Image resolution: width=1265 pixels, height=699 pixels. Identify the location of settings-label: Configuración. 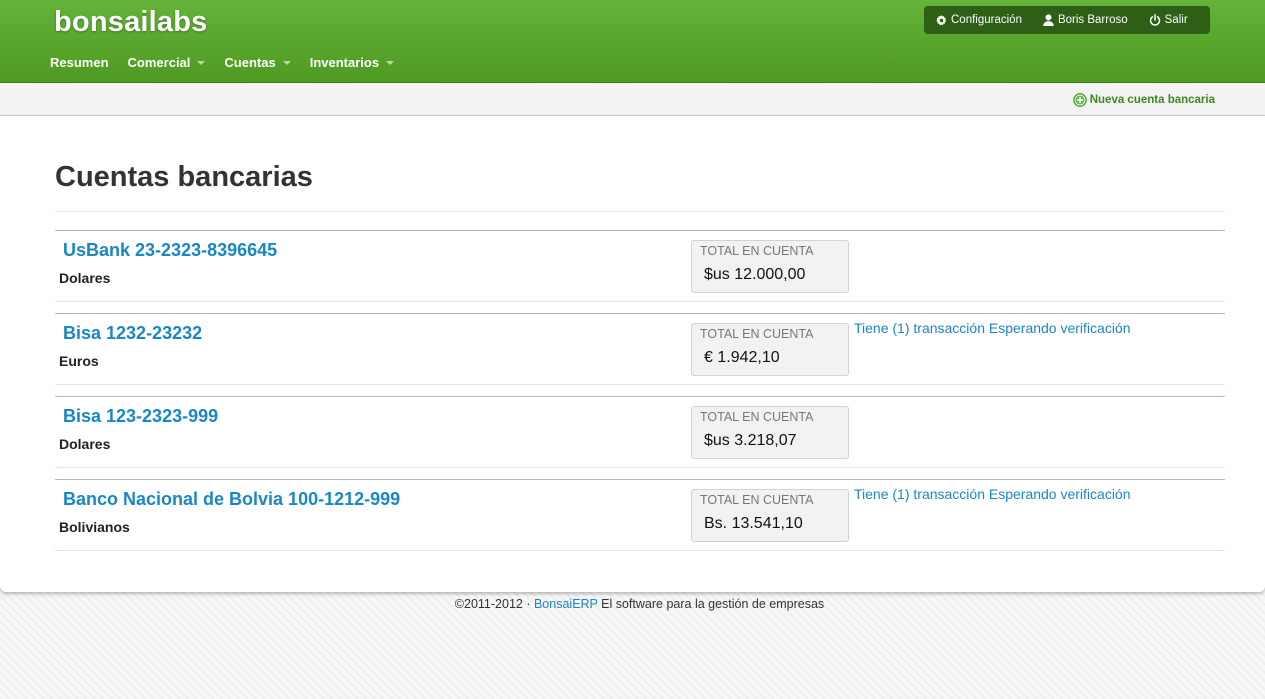
(986, 20).